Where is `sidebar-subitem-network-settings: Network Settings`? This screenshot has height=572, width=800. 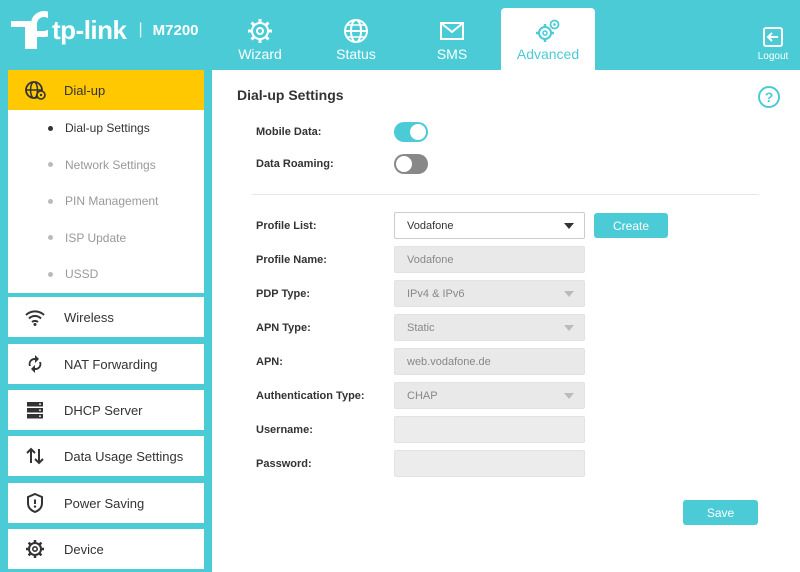
sidebar-subitem-network-settings: Network Settings is located at coordinates (106, 165).